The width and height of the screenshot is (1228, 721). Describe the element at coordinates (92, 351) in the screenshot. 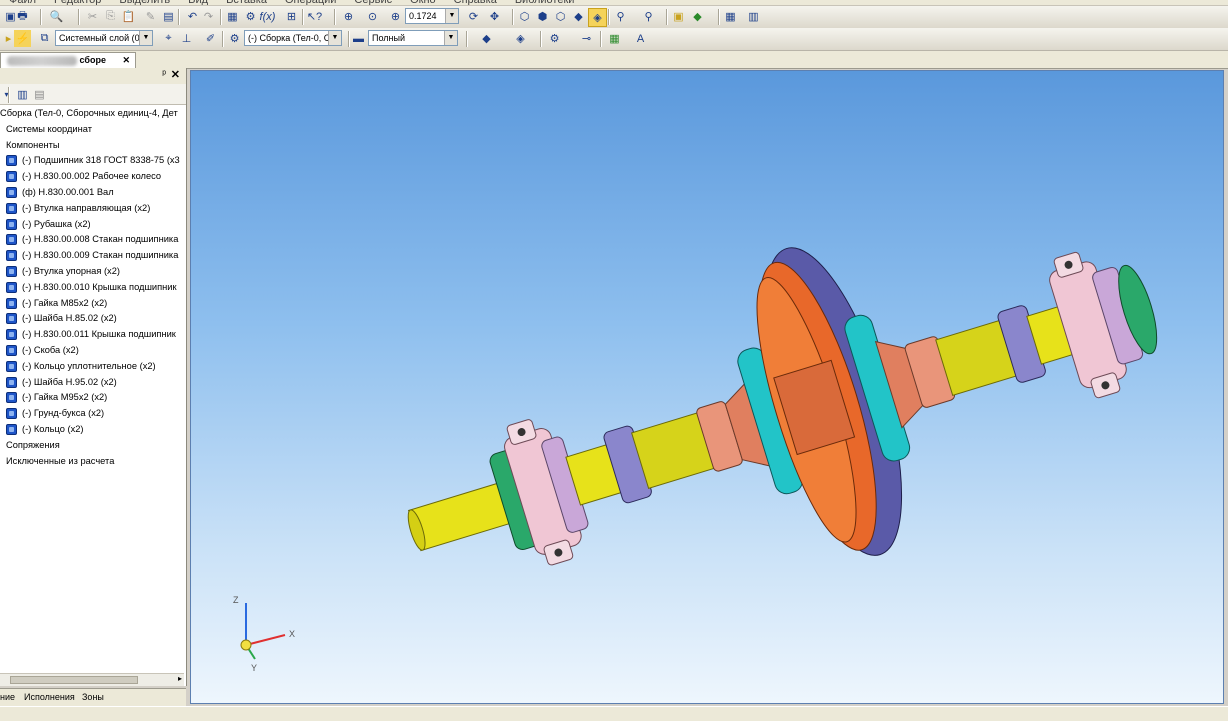

I see `tree-node: (-) Скоба (x2)` at that location.